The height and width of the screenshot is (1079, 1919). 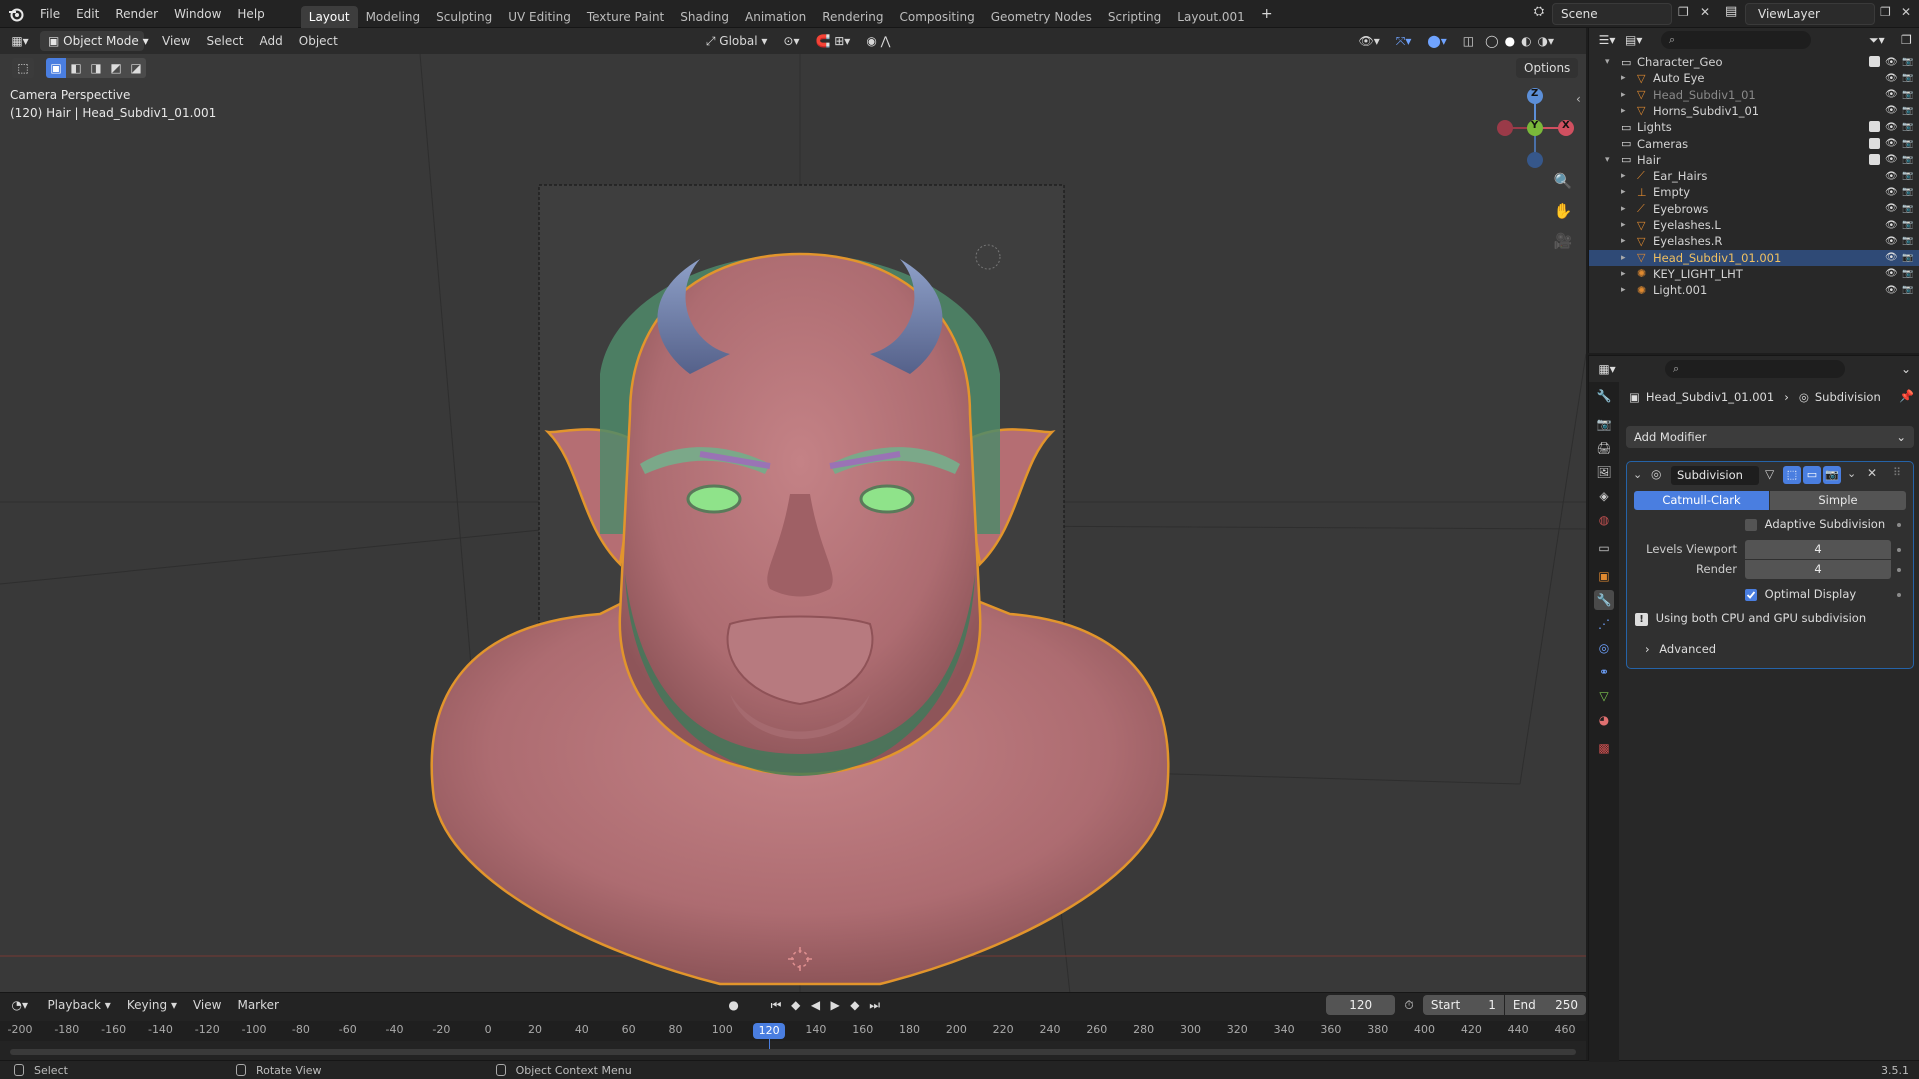 I want to click on modifier-dropdown-icon: ⌄, so click(x=1851, y=473).